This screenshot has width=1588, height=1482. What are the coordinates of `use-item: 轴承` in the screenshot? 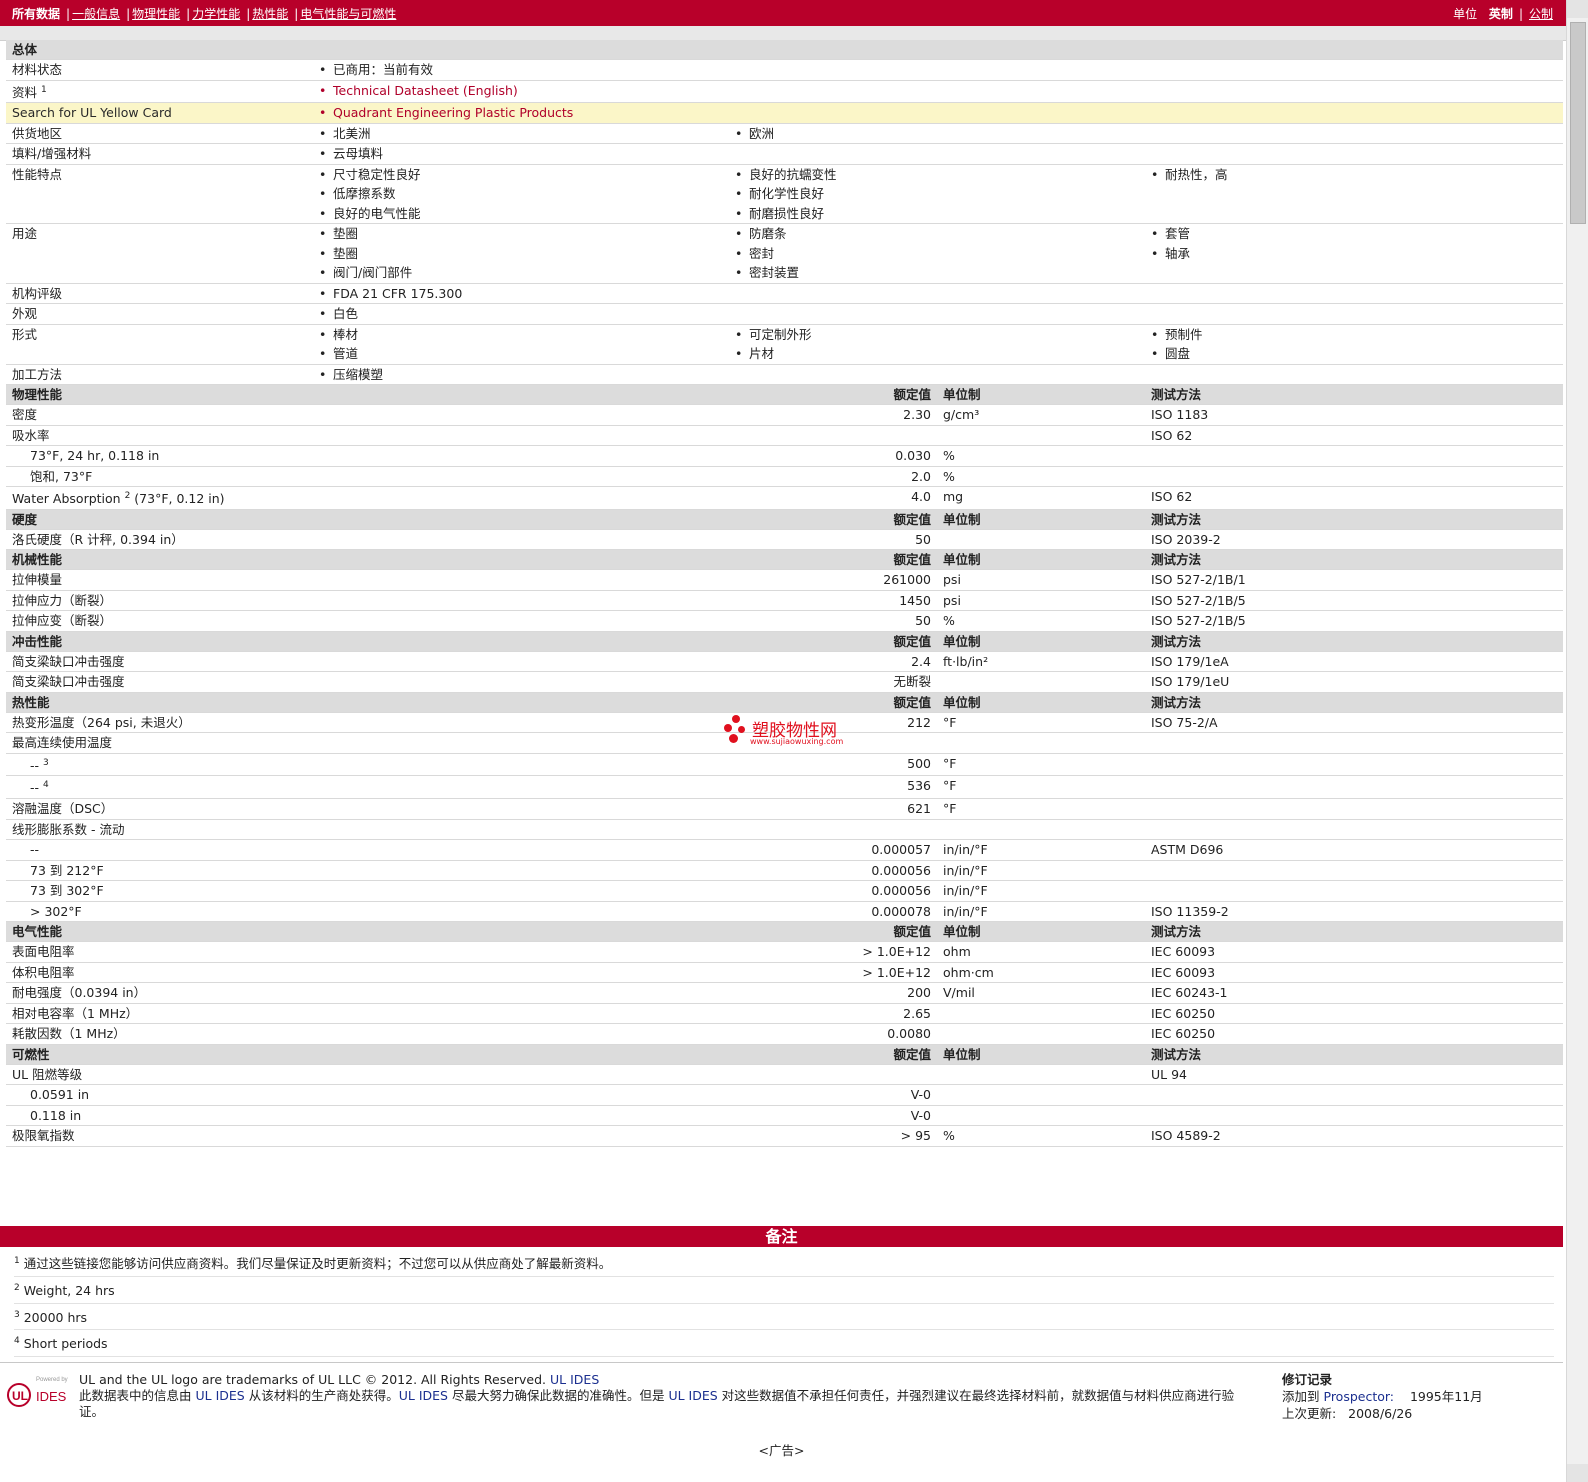 It's located at (1354, 254).